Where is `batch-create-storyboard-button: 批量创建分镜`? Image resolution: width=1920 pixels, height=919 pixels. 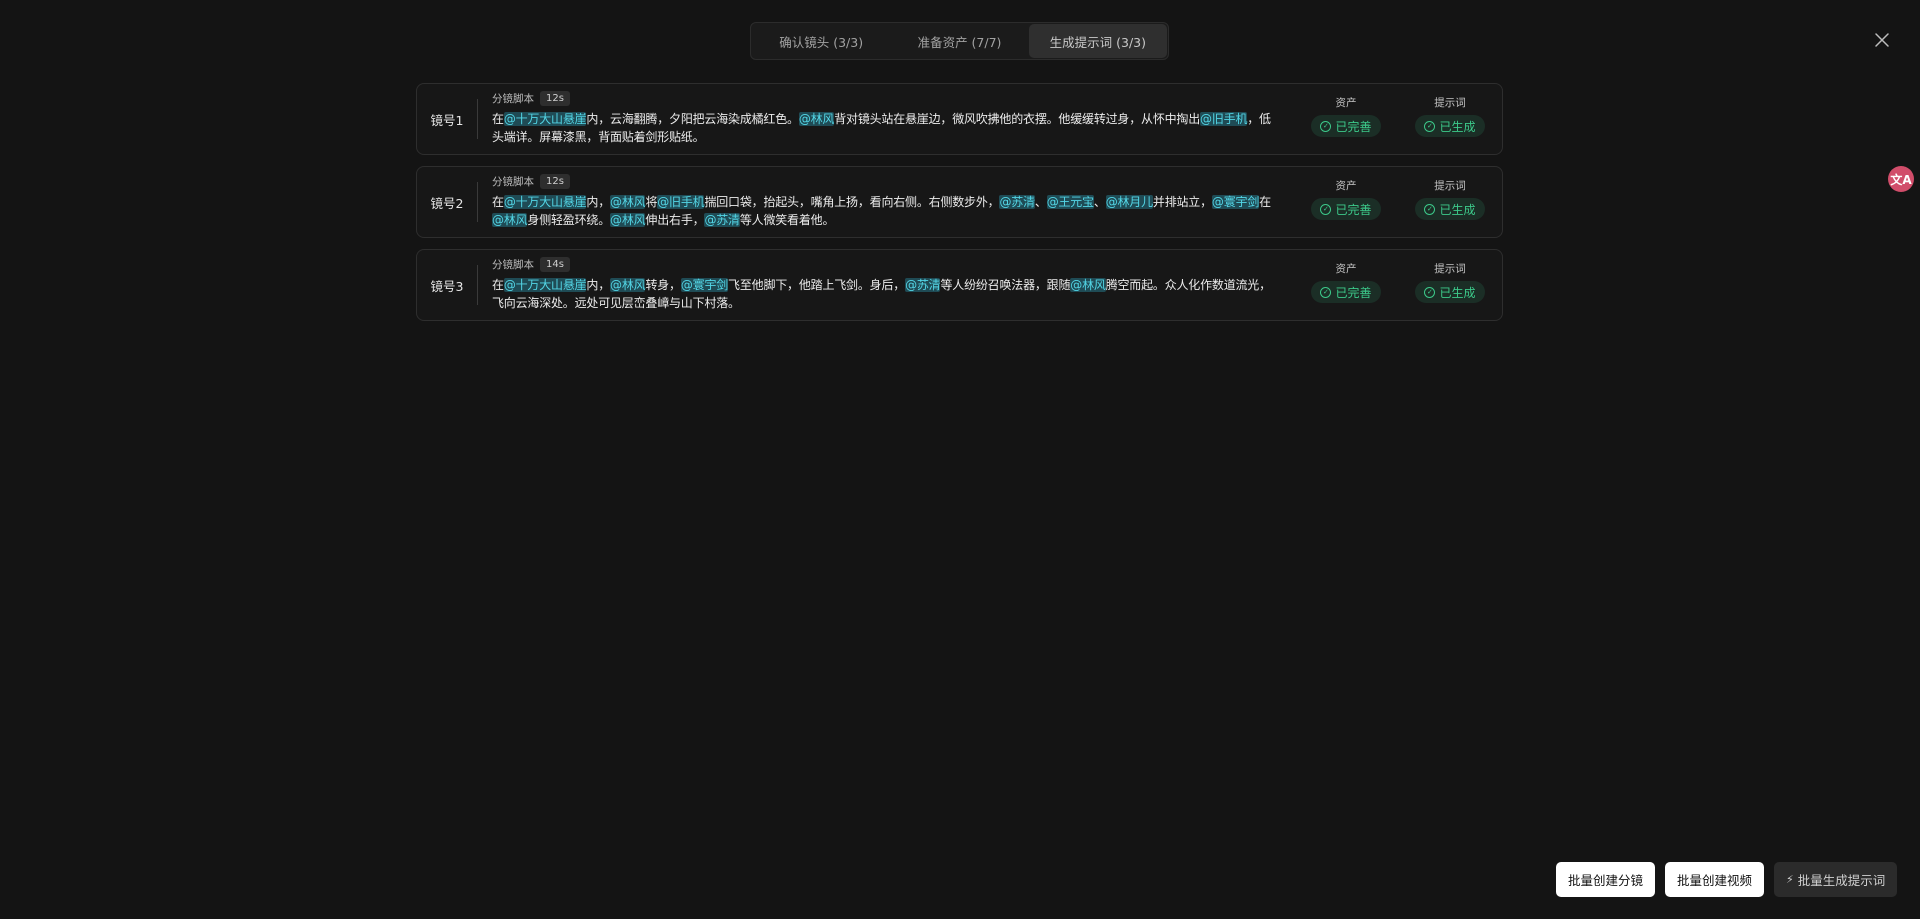
batch-create-storyboard-button: 批量创建分镜 is located at coordinates (1606, 879).